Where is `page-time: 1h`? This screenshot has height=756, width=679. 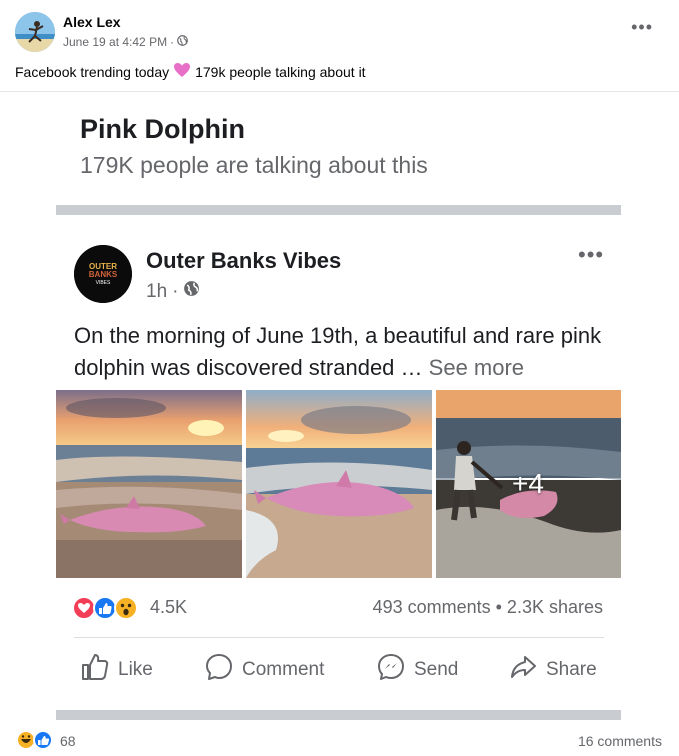
page-time: 1h is located at coordinates (157, 291).